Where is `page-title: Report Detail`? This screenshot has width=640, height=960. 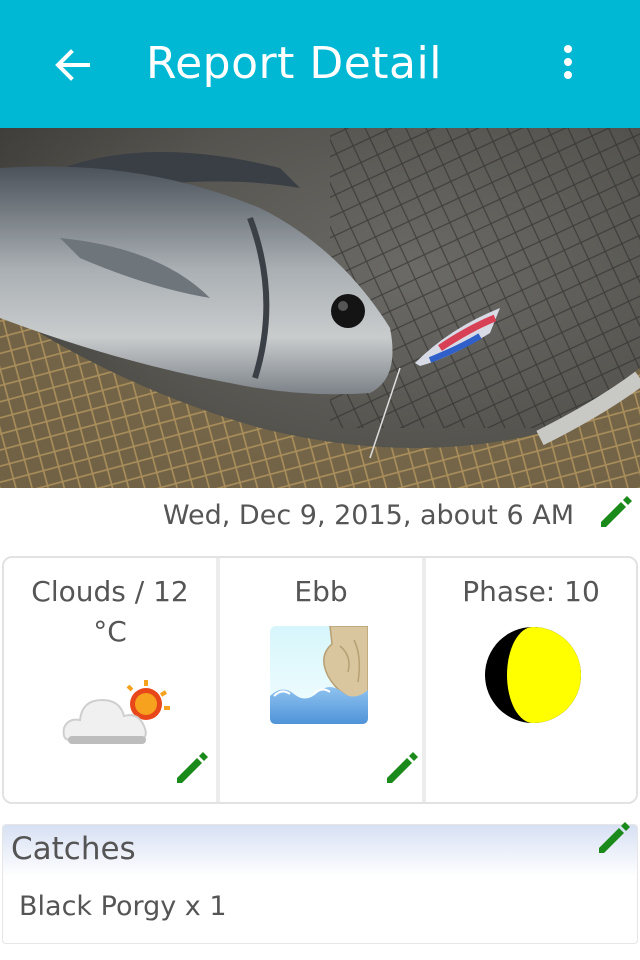 page-title: Report Detail is located at coordinates (294, 63).